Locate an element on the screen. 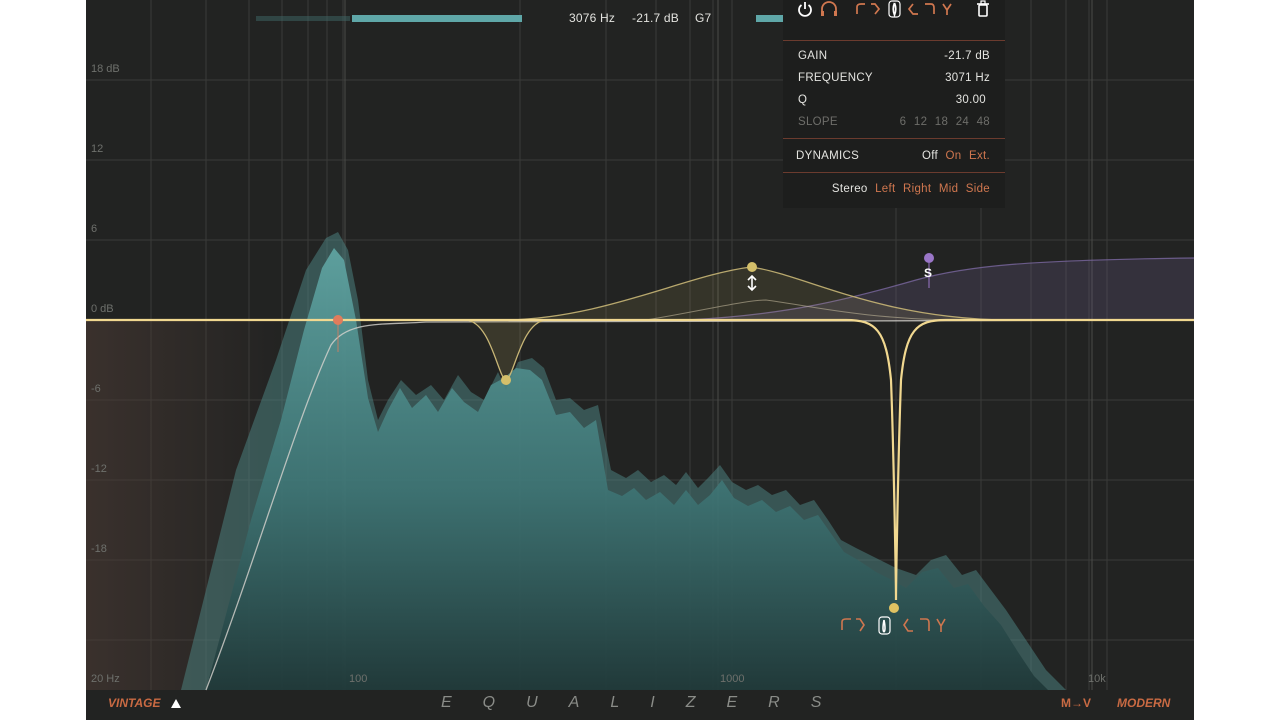 The image size is (1280, 720). y-label-18: 18 dB is located at coordinates (105, 69).